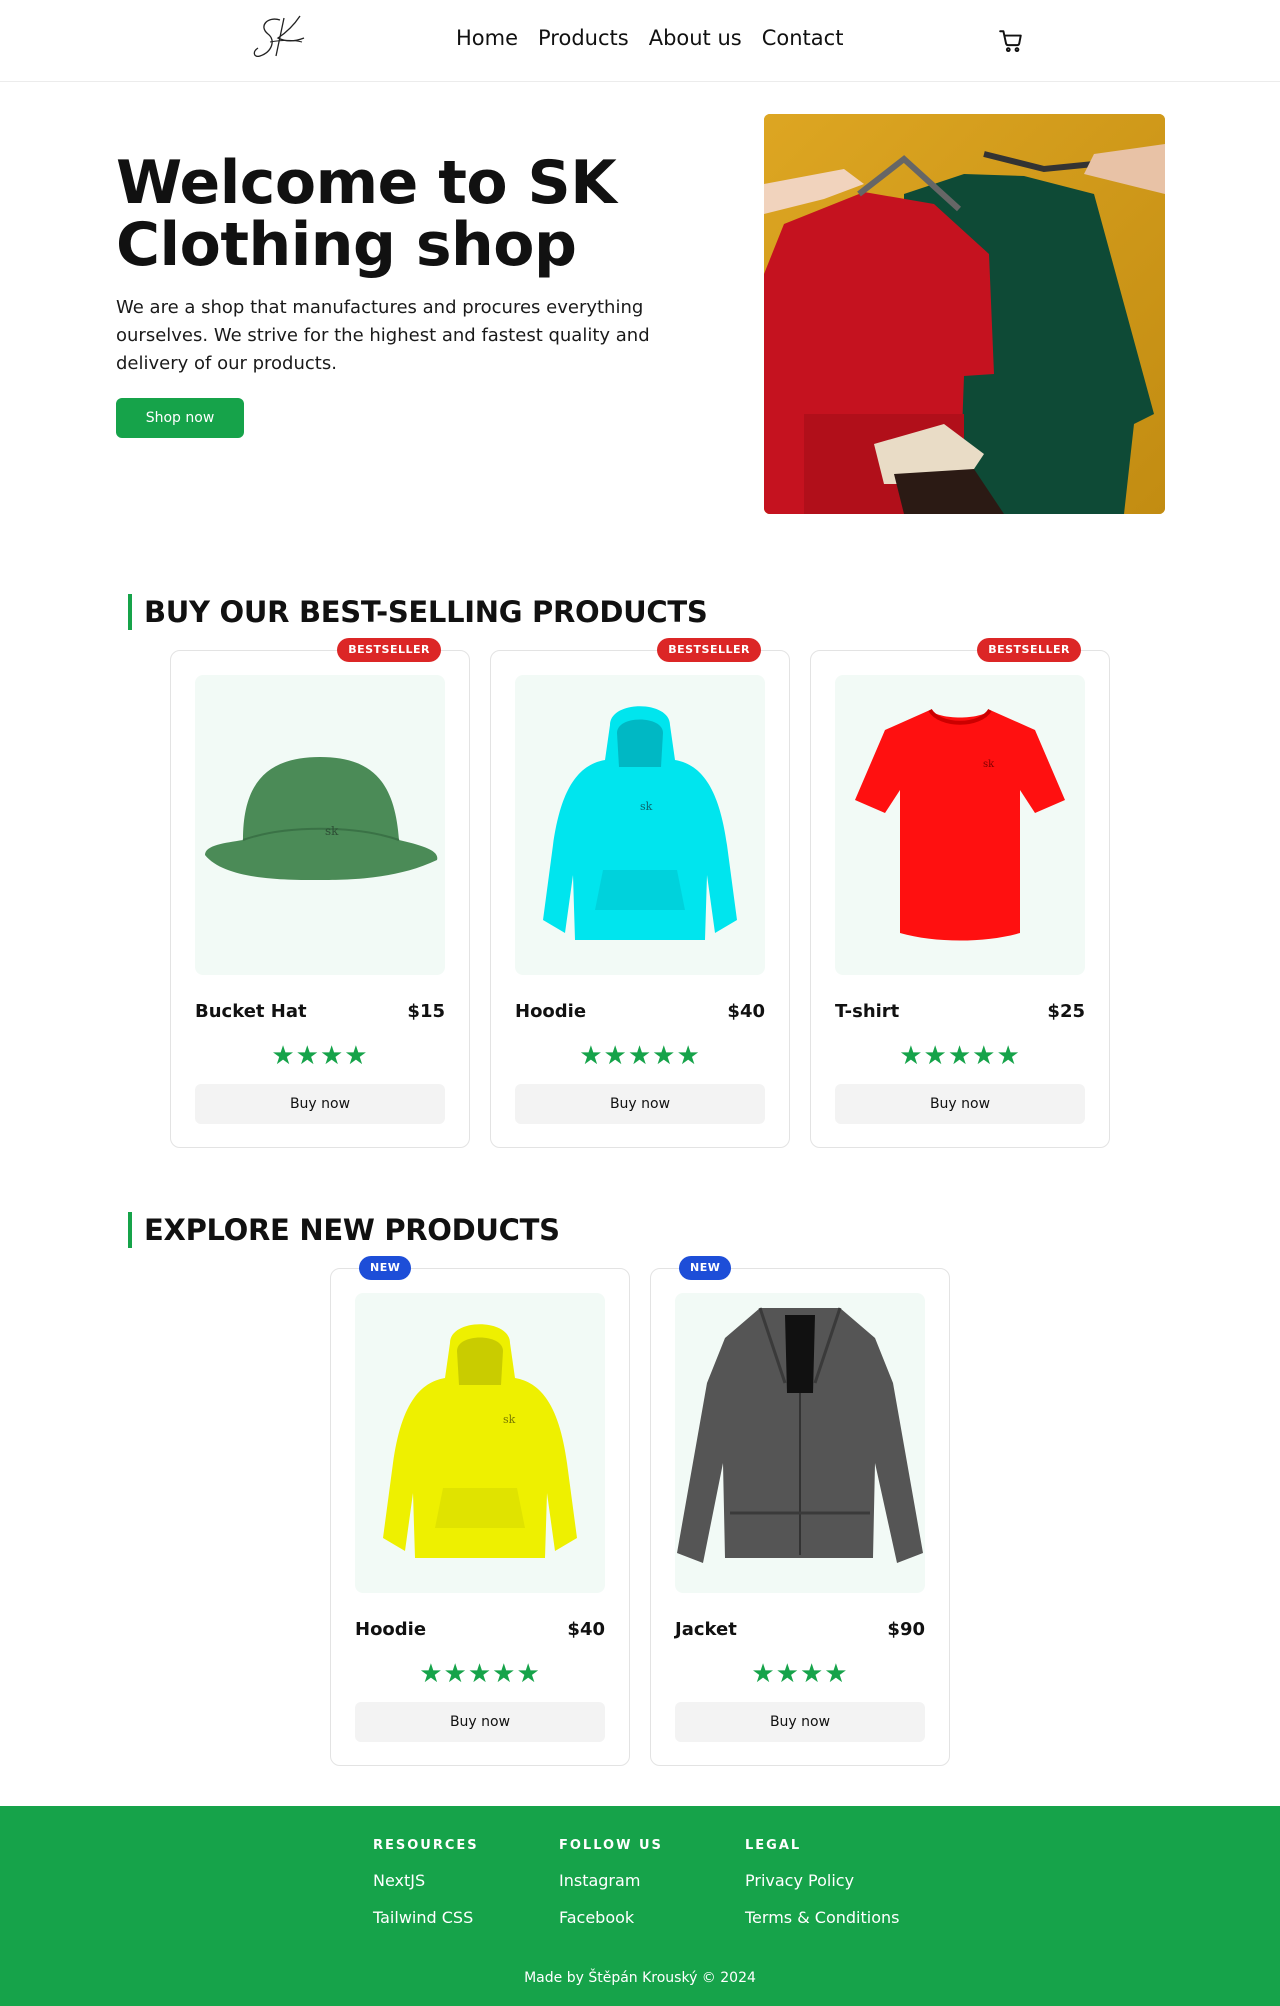 This screenshot has width=1280, height=2006. Describe the element at coordinates (706, 1629) in the screenshot. I see `product-name: Jacket` at that location.